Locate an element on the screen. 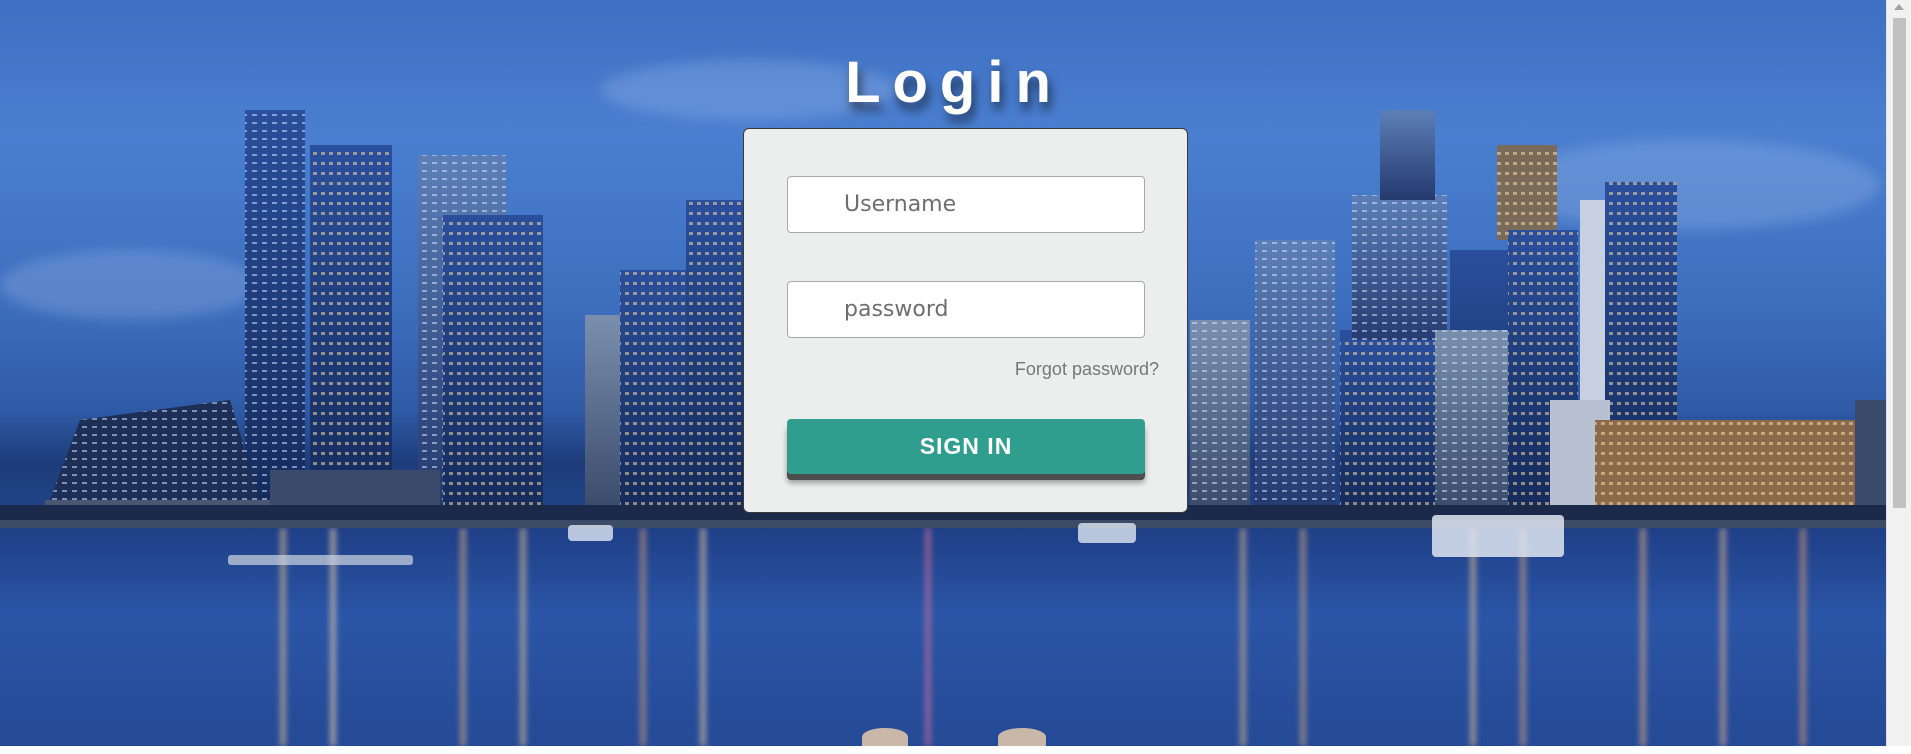 The width and height of the screenshot is (1911, 754). login-card: Forgot password? SIGN IN is located at coordinates (965, 320).